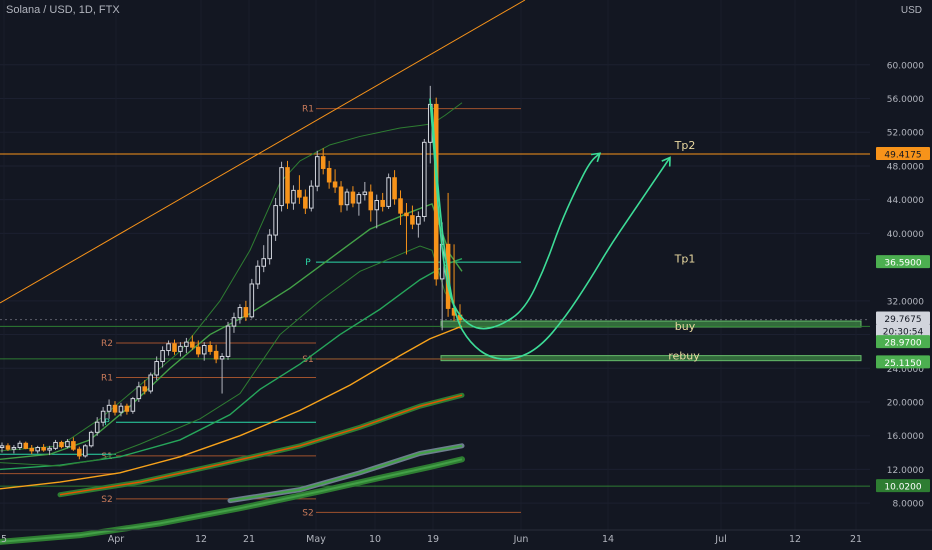  What do you see at coordinates (116, 539) in the screenshot?
I see `x-tick-label: Apr` at bounding box center [116, 539].